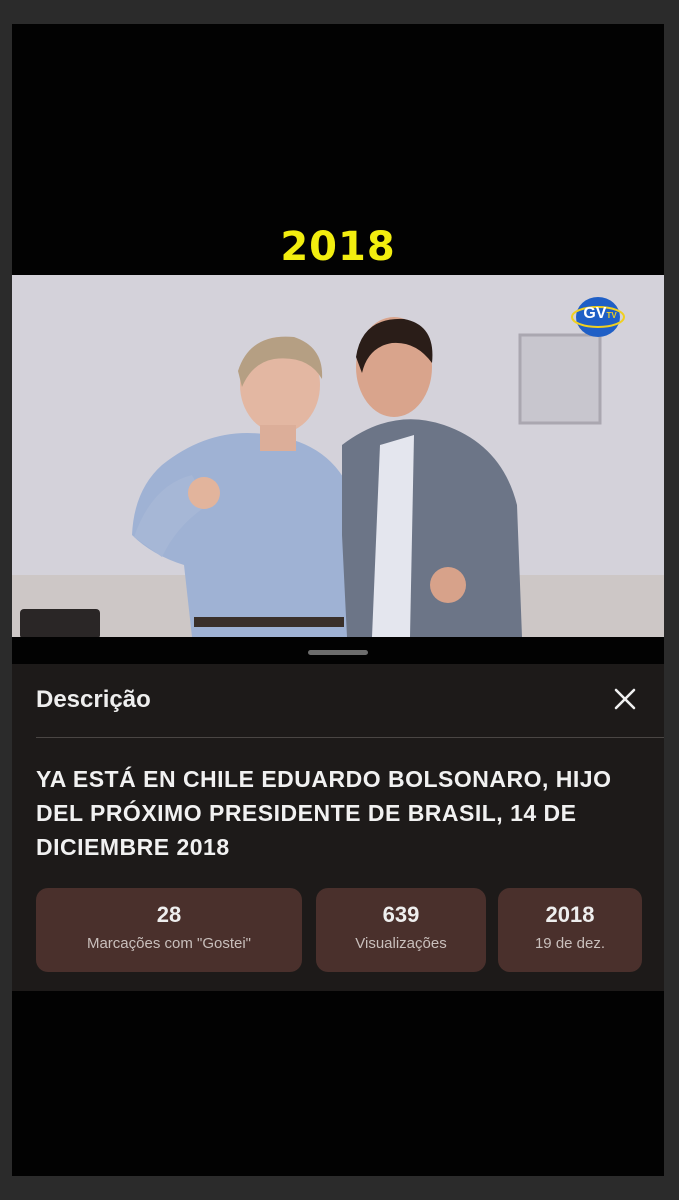 The width and height of the screenshot is (679, 1200). What do you see at coordinates (401, 943) in the screenshot?
I see `views-label: Visualizações` at bounding box center [401, 943].